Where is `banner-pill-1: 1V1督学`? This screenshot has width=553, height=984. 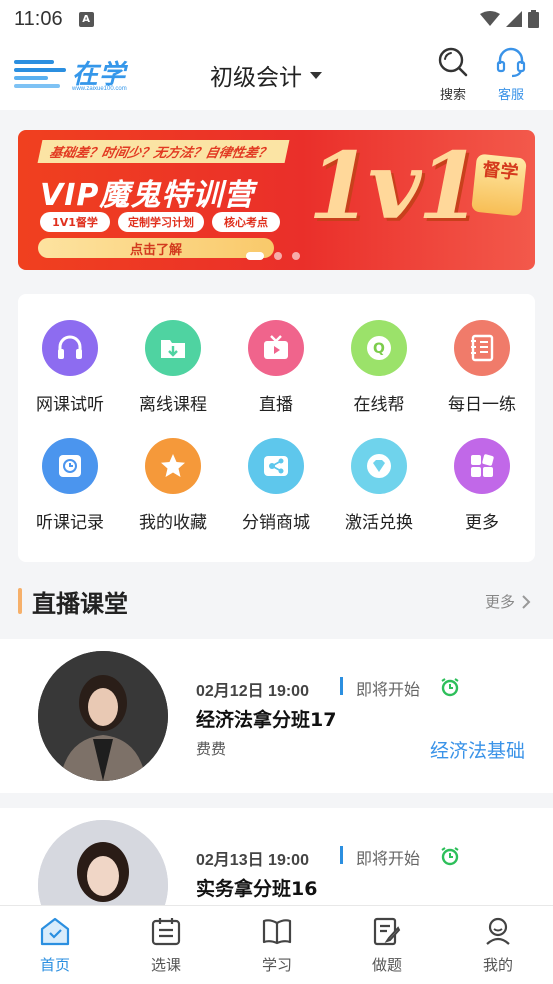
banner-pill-1: 1V1督学 is located at coordinates (75, 222).